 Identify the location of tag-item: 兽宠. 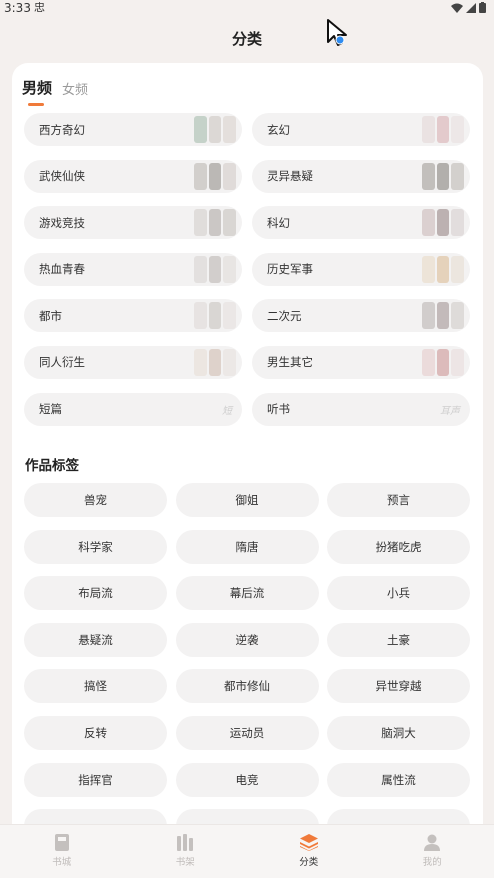
(95, 500).